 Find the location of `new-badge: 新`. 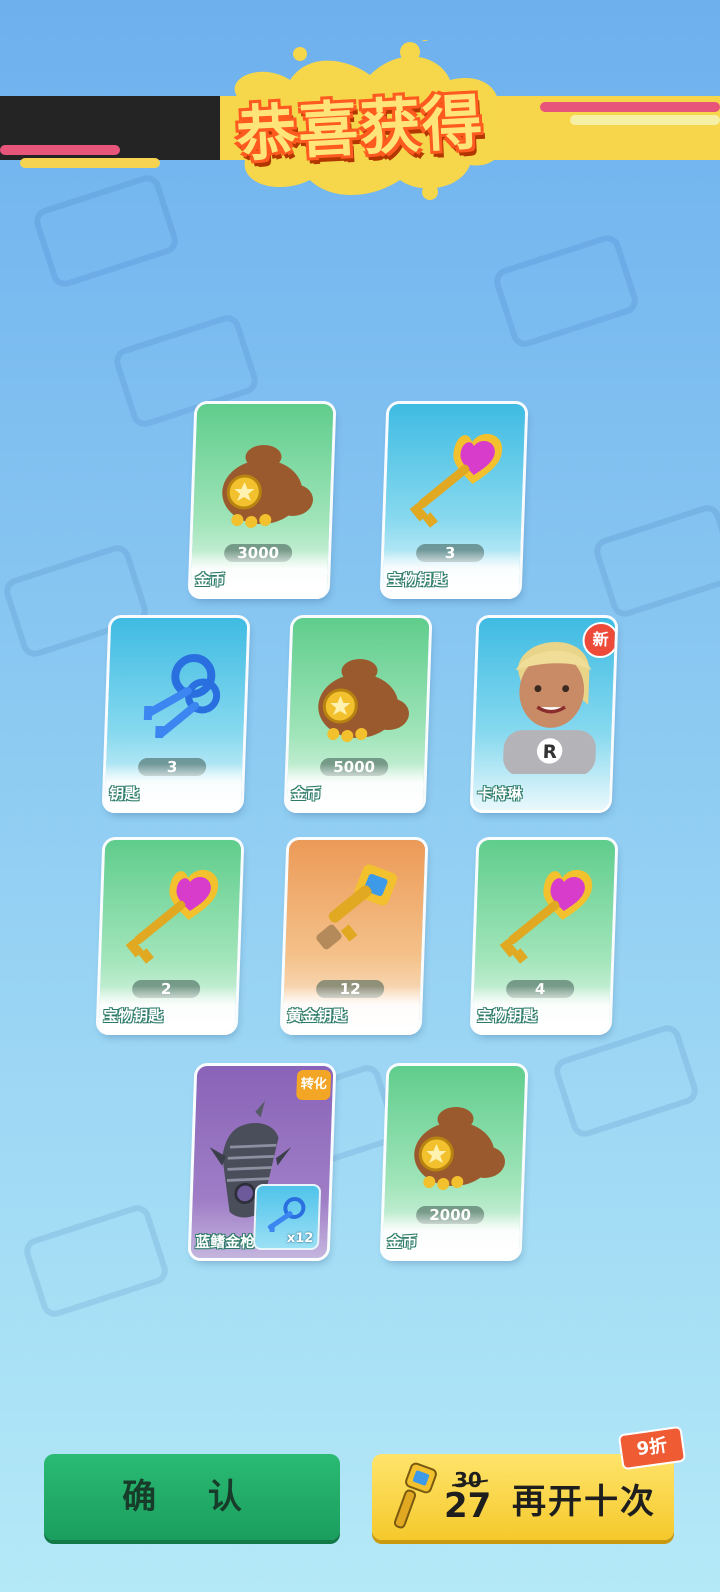

new-badge: 新 is located at coordinates (598, 640).